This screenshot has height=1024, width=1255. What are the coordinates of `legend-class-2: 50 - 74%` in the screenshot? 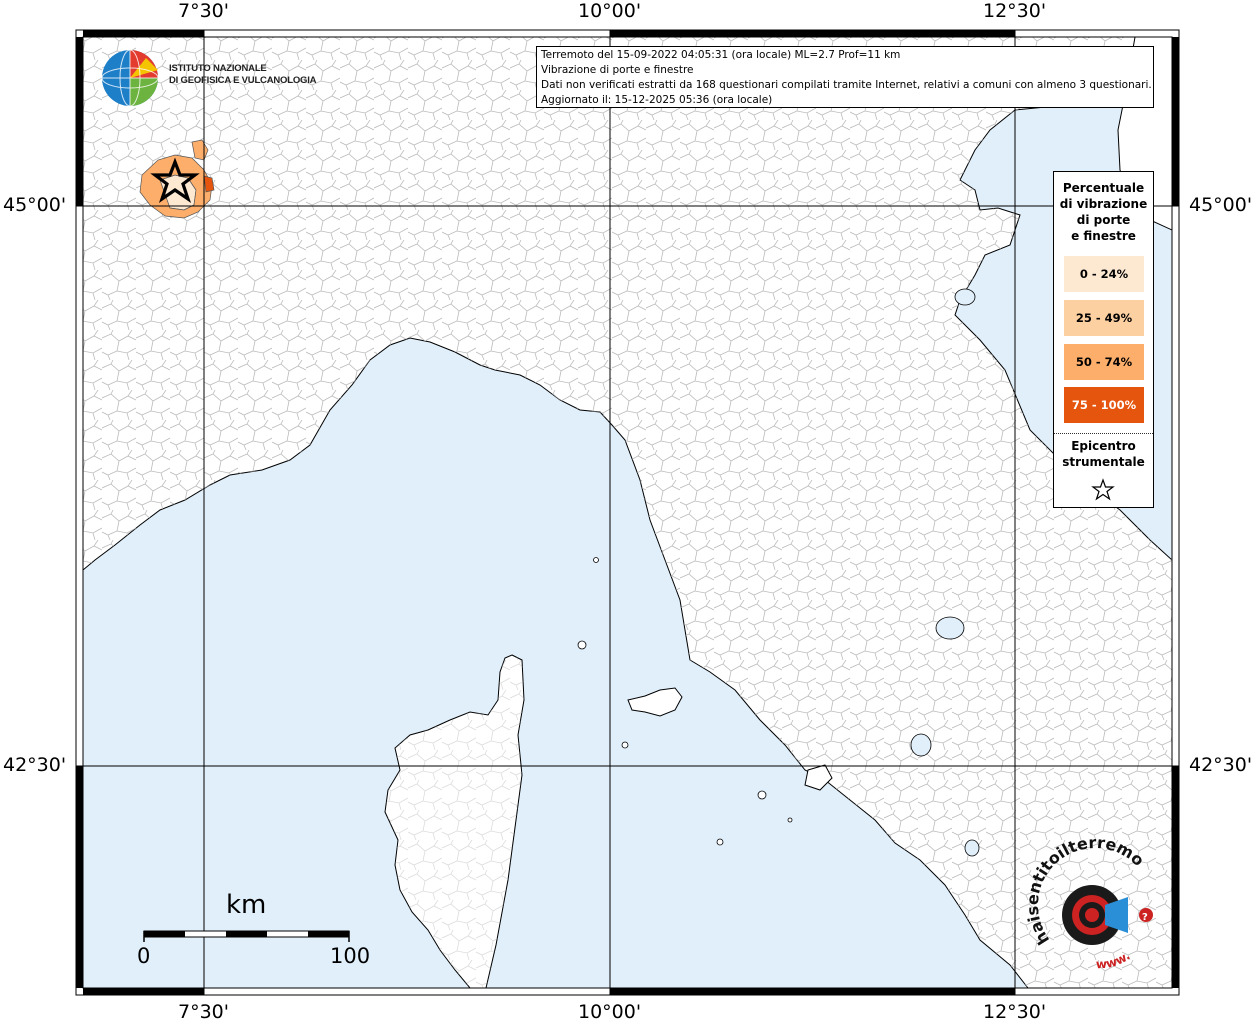 It's located at (1104, 362).